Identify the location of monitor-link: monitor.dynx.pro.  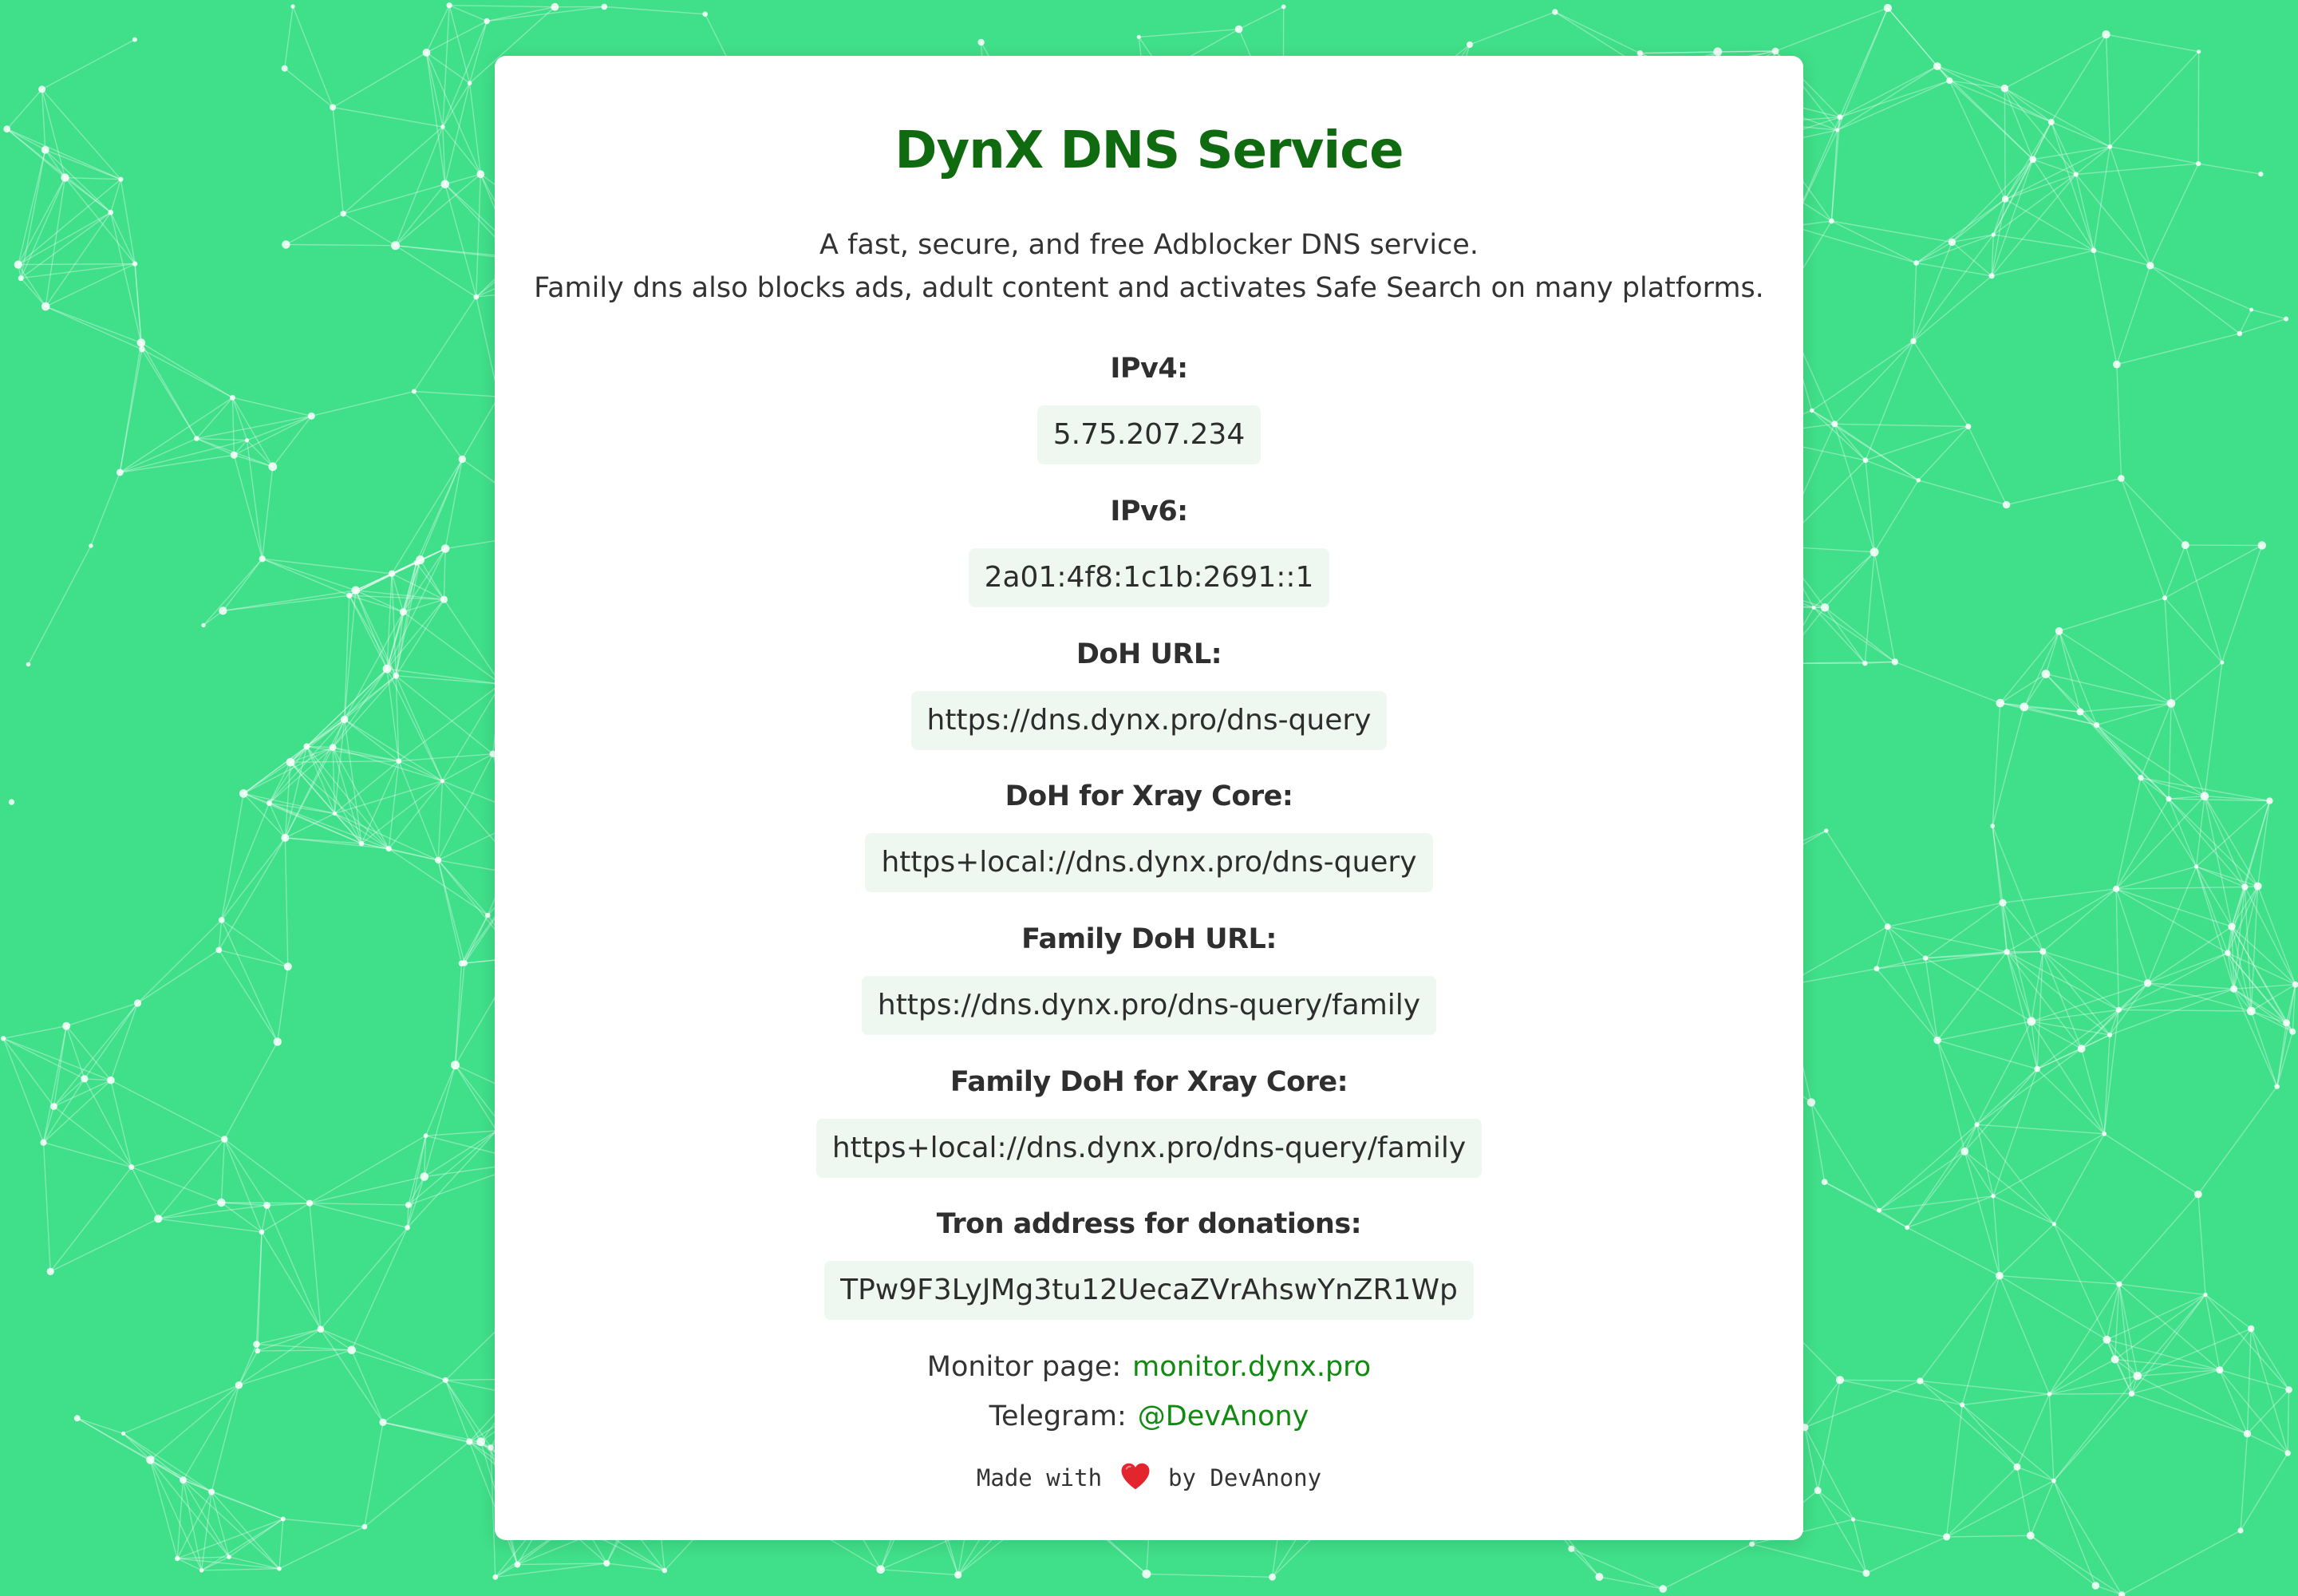
(1251, 1367).